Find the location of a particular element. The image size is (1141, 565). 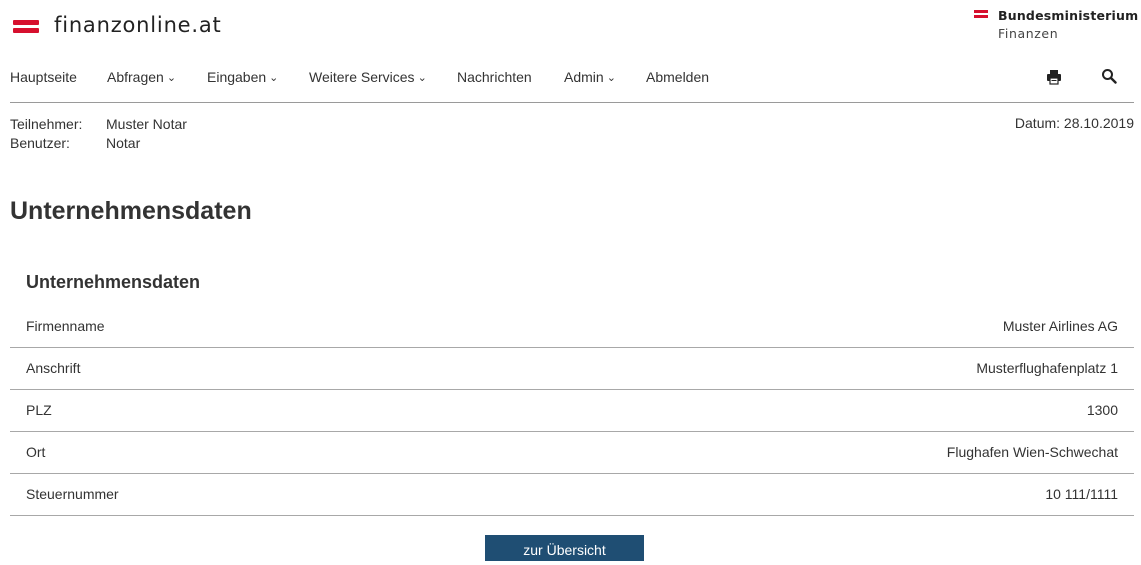

nav-item-label: Nachrichten is located at coordinates (494, 77).